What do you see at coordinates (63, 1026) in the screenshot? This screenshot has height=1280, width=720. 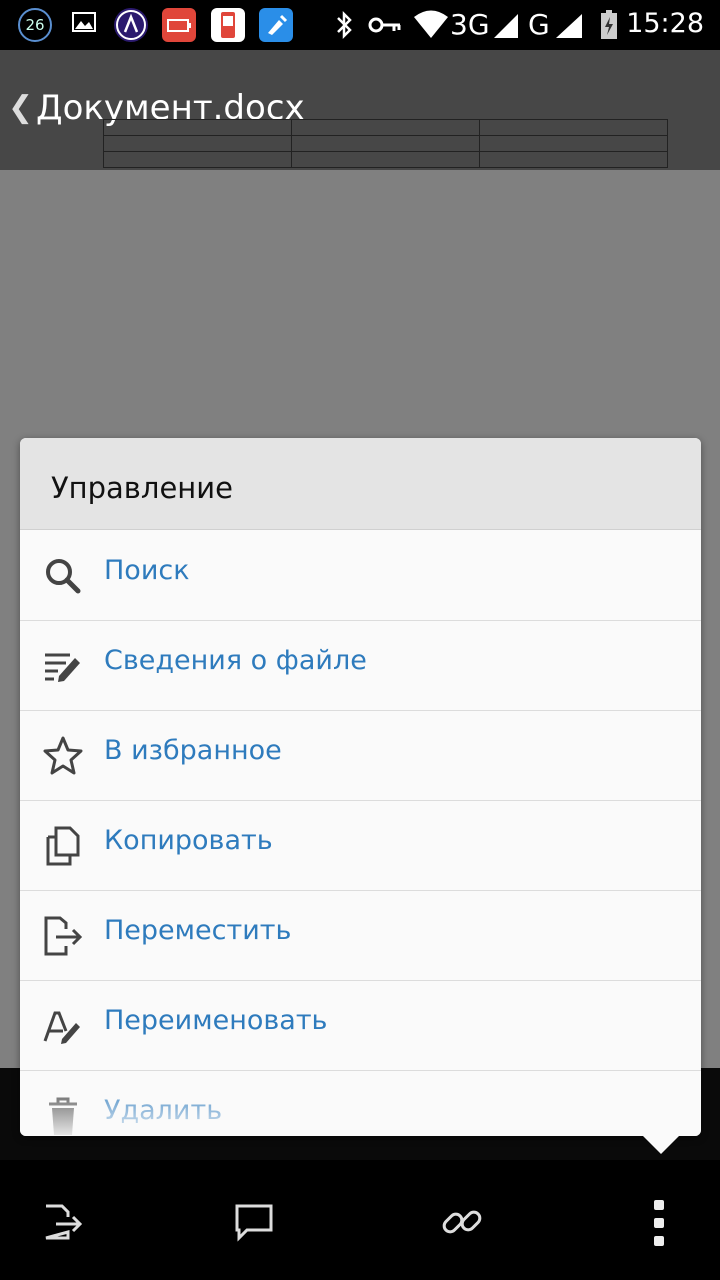 I see `rename-icon` at bounding box center [63, 1026].